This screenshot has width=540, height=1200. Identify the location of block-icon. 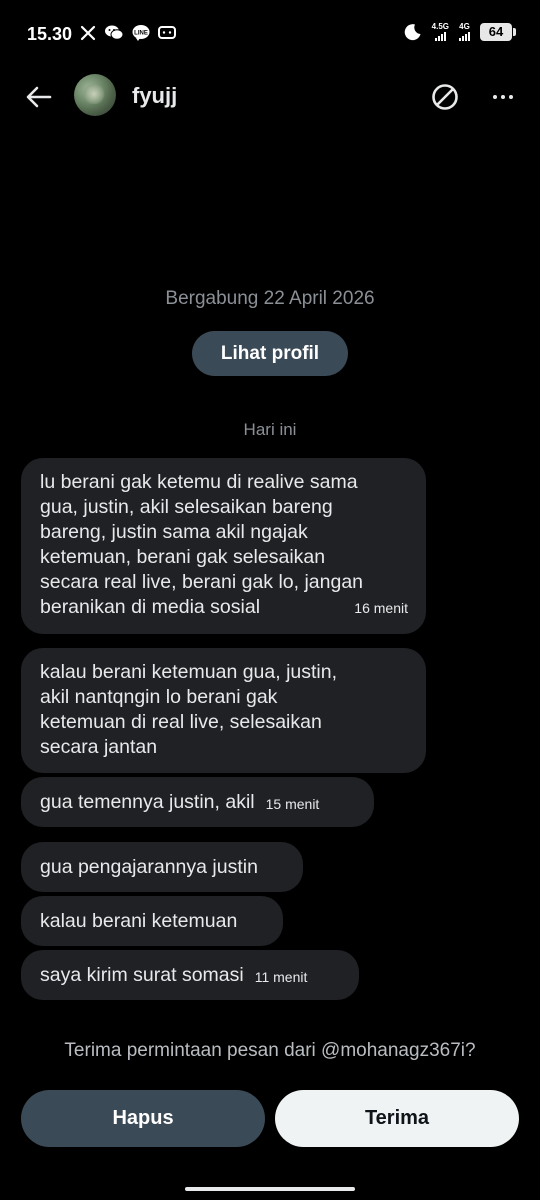
(445, 97).